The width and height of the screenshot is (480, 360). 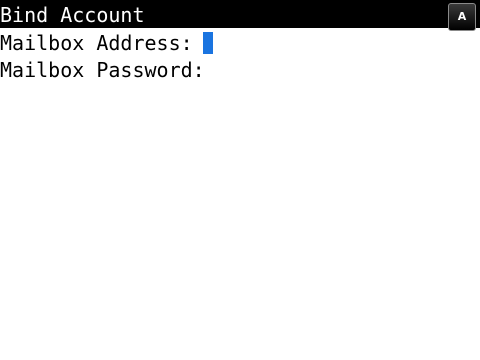 What do you see at coordinates (240, 15) in the screenshot?
I see `title-bar: Bind Account A` at bounding box center [240, 15].